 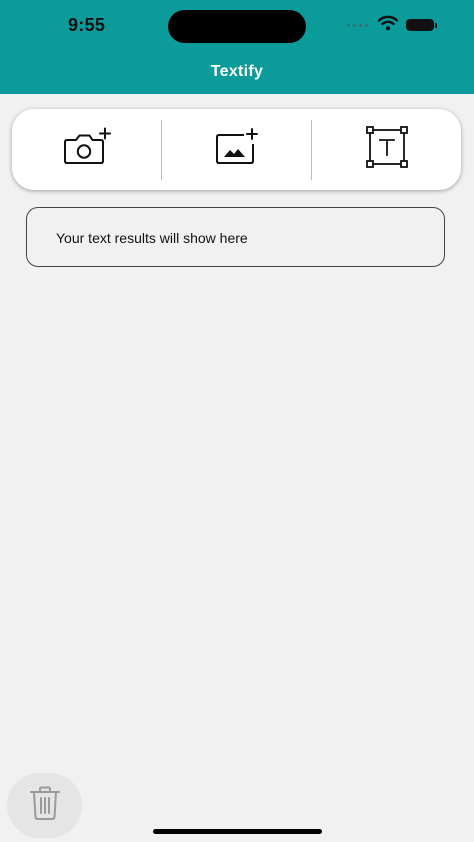 What do you see at coordinates (237, 71) in the screenshot?
I see `page-title: Textify` at bounding box center [237, 71].